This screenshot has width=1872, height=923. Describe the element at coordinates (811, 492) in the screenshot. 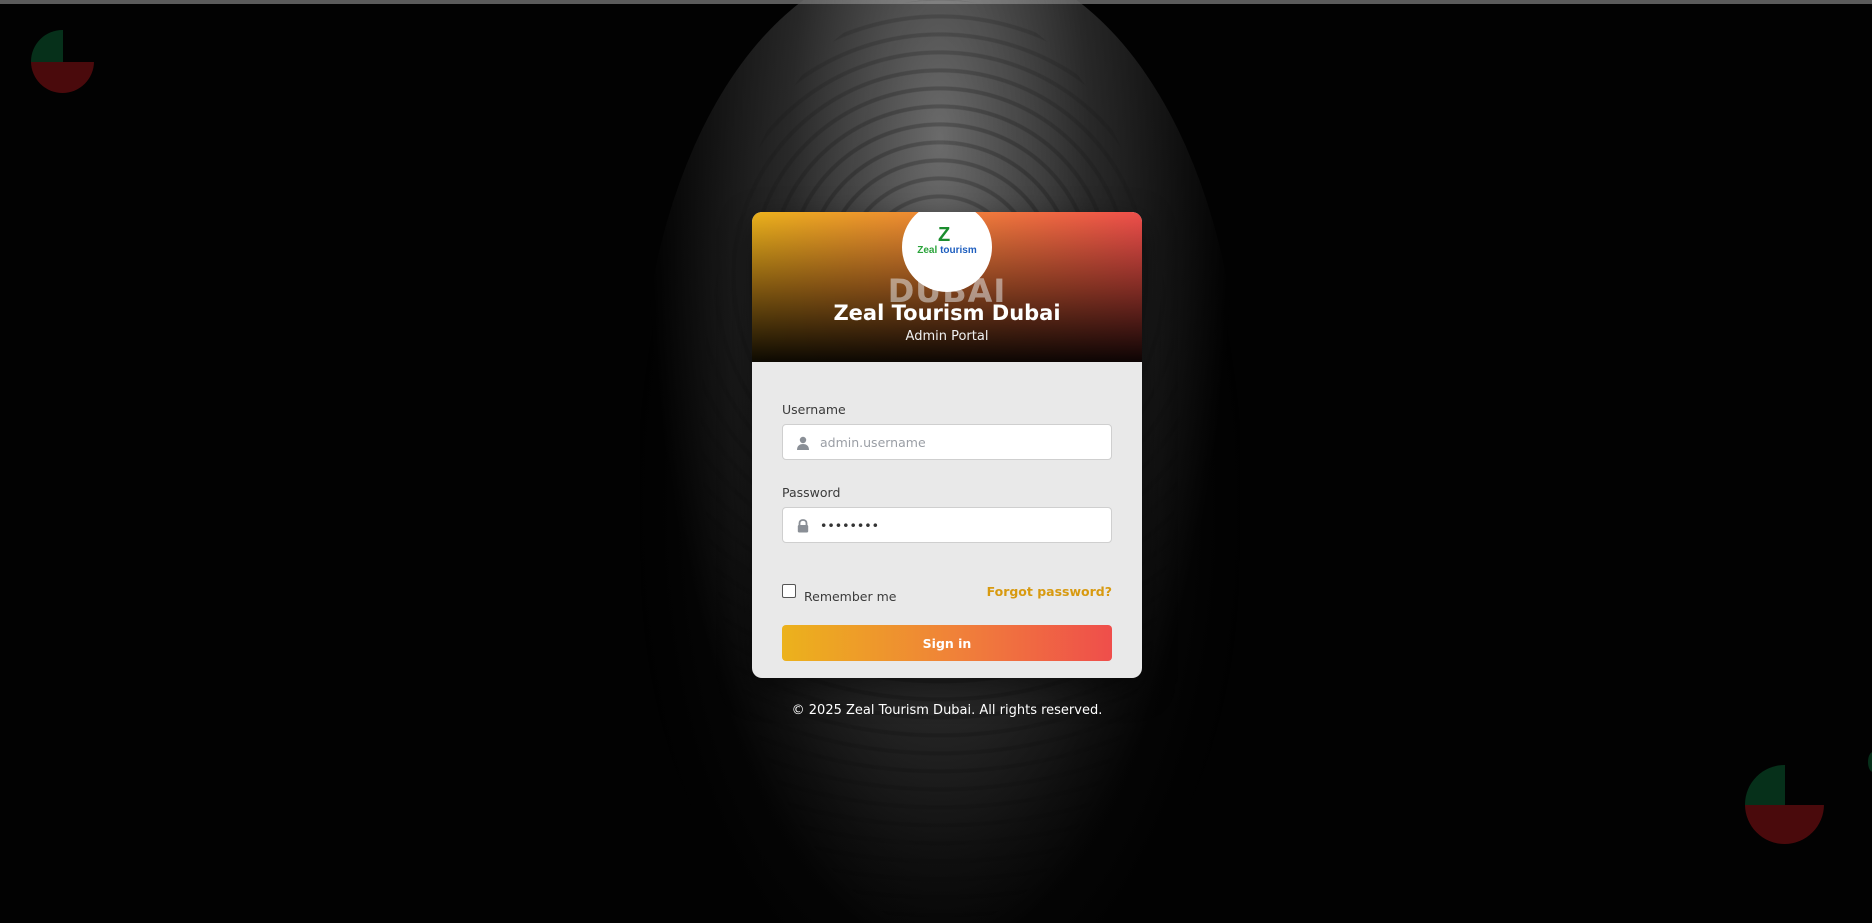

I see `password-label: Password` at that location.